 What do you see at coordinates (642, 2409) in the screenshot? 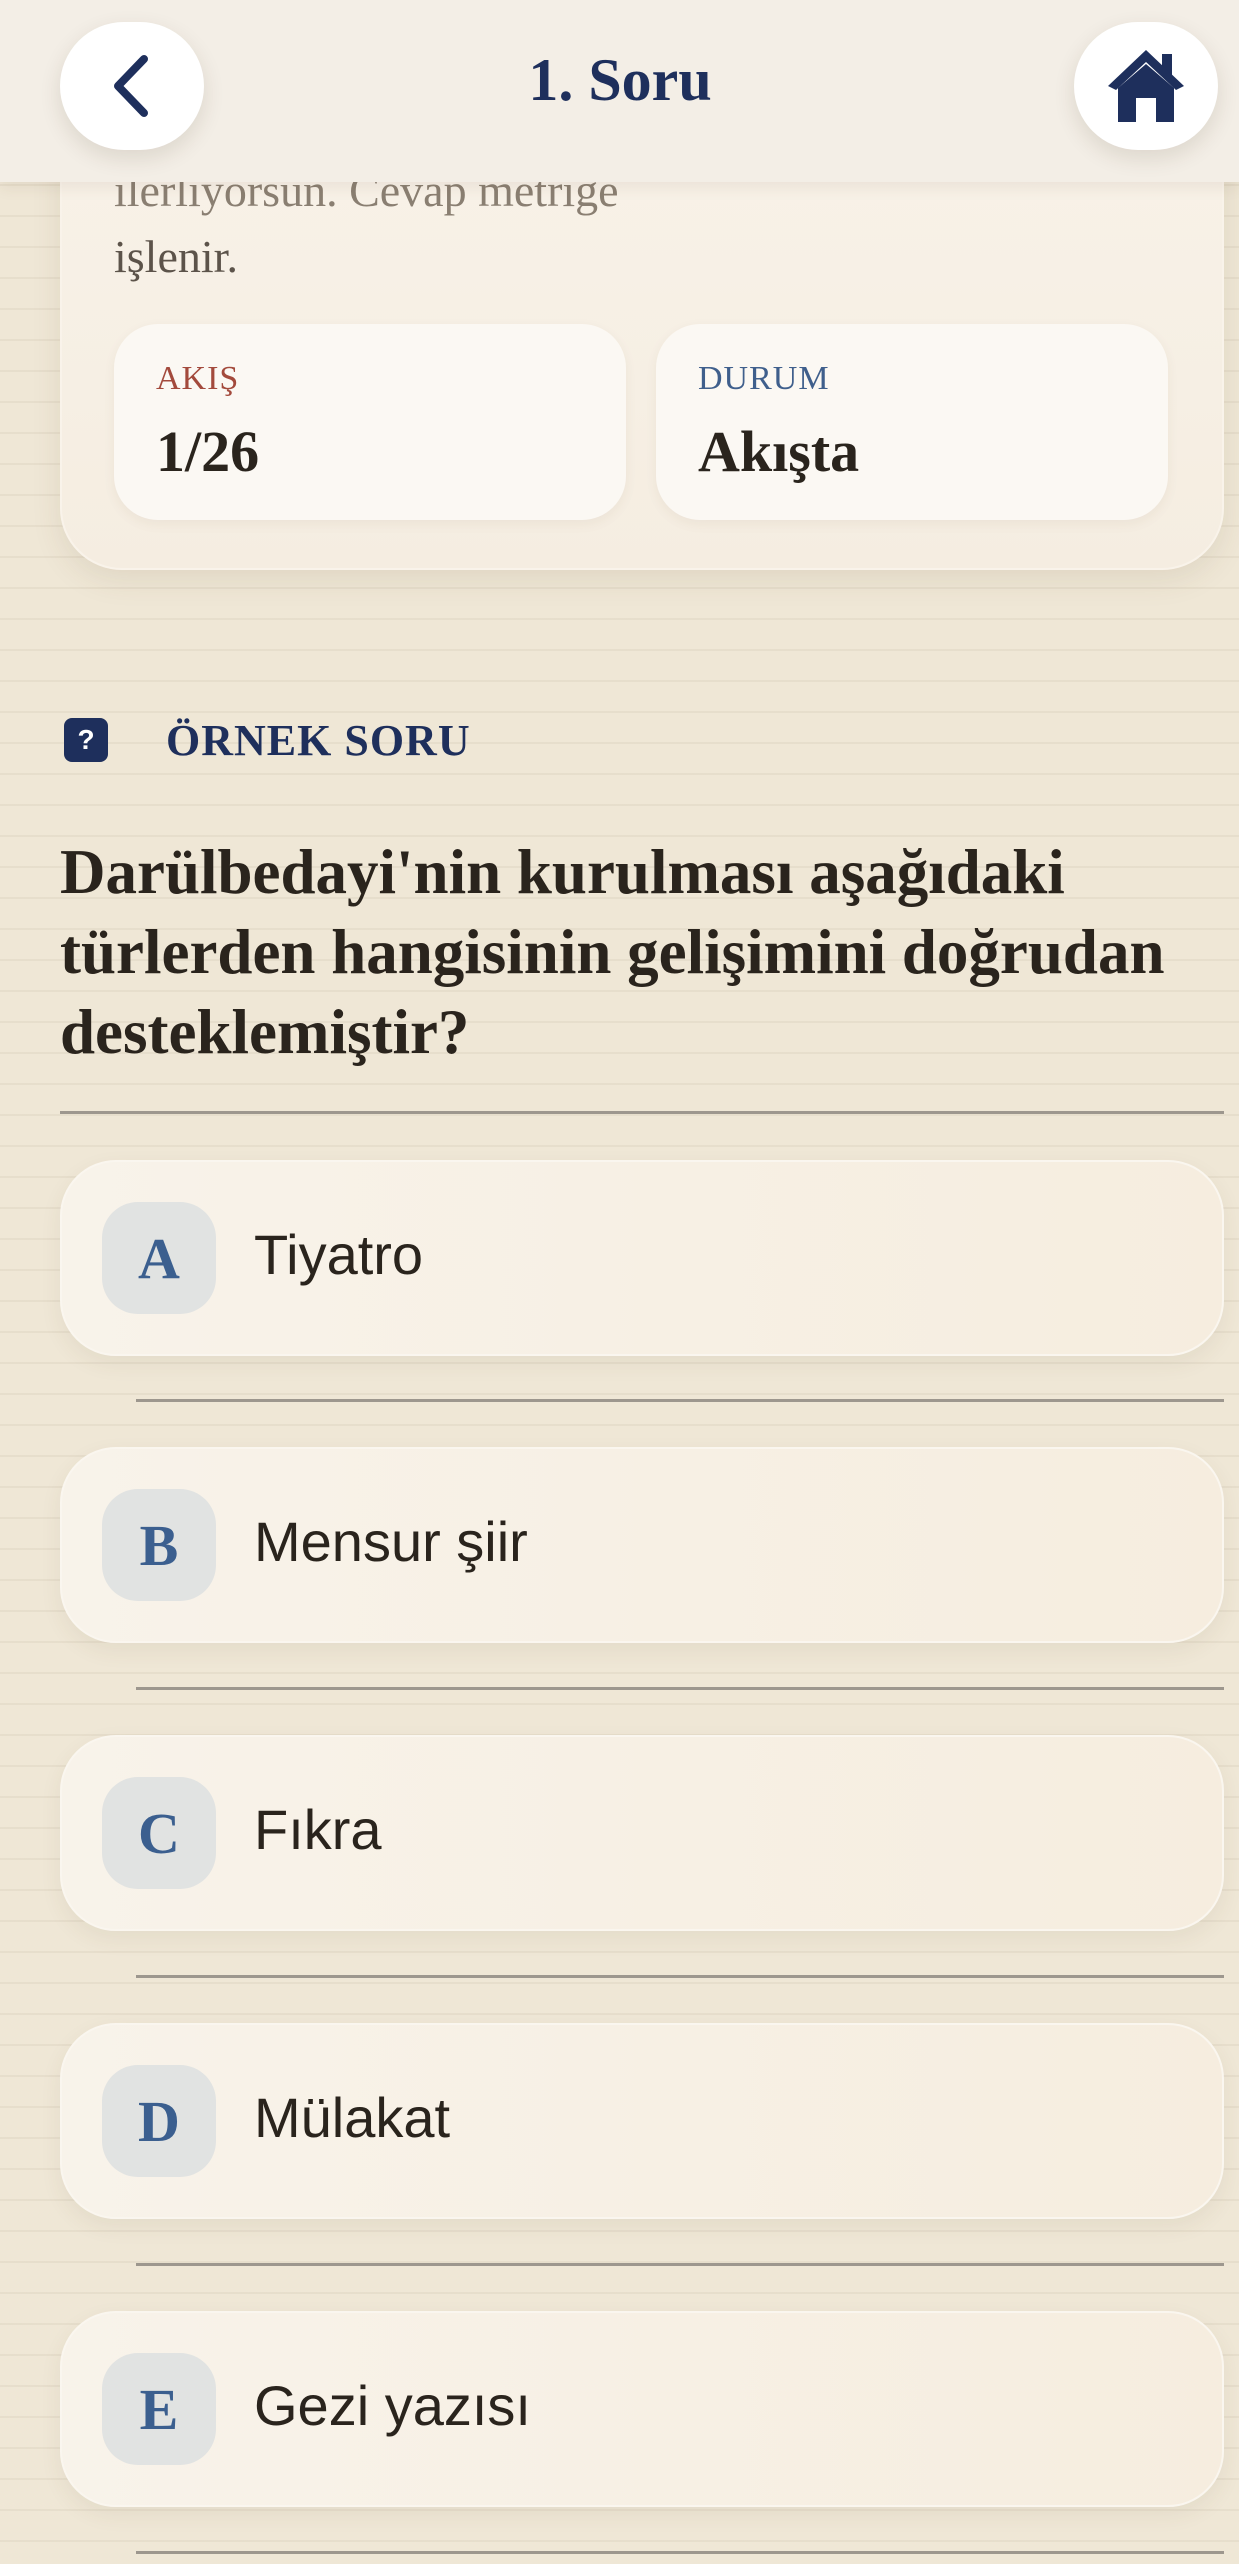
I see `option-e: E Gezi yazısı` at bounding box center [642, 2409].